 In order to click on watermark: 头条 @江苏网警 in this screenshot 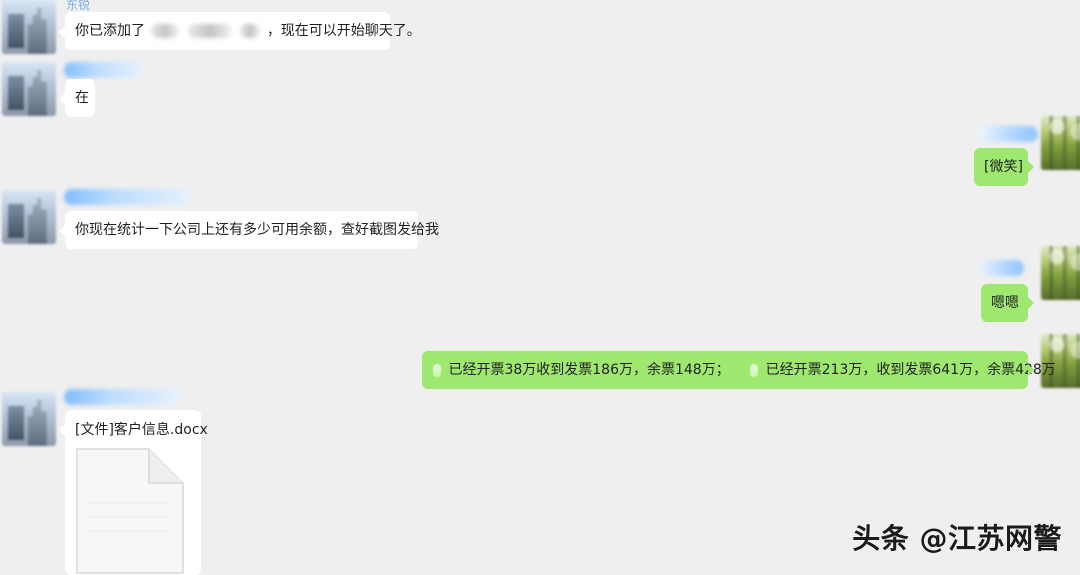, I will do `click(957, 538)`.